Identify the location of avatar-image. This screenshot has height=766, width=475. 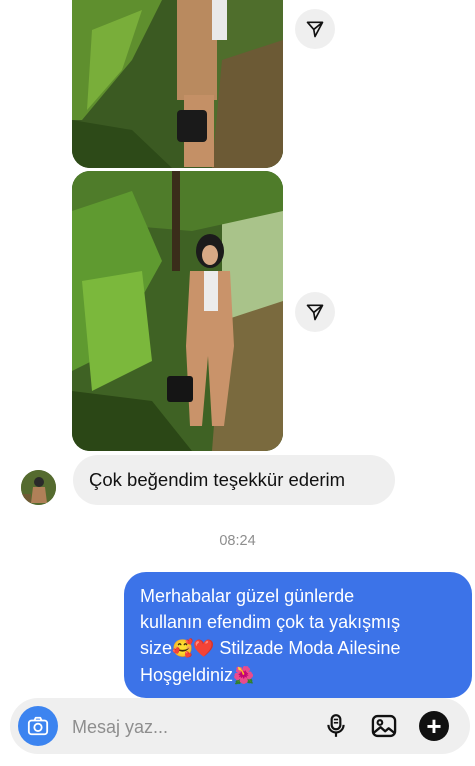
(38, 487).